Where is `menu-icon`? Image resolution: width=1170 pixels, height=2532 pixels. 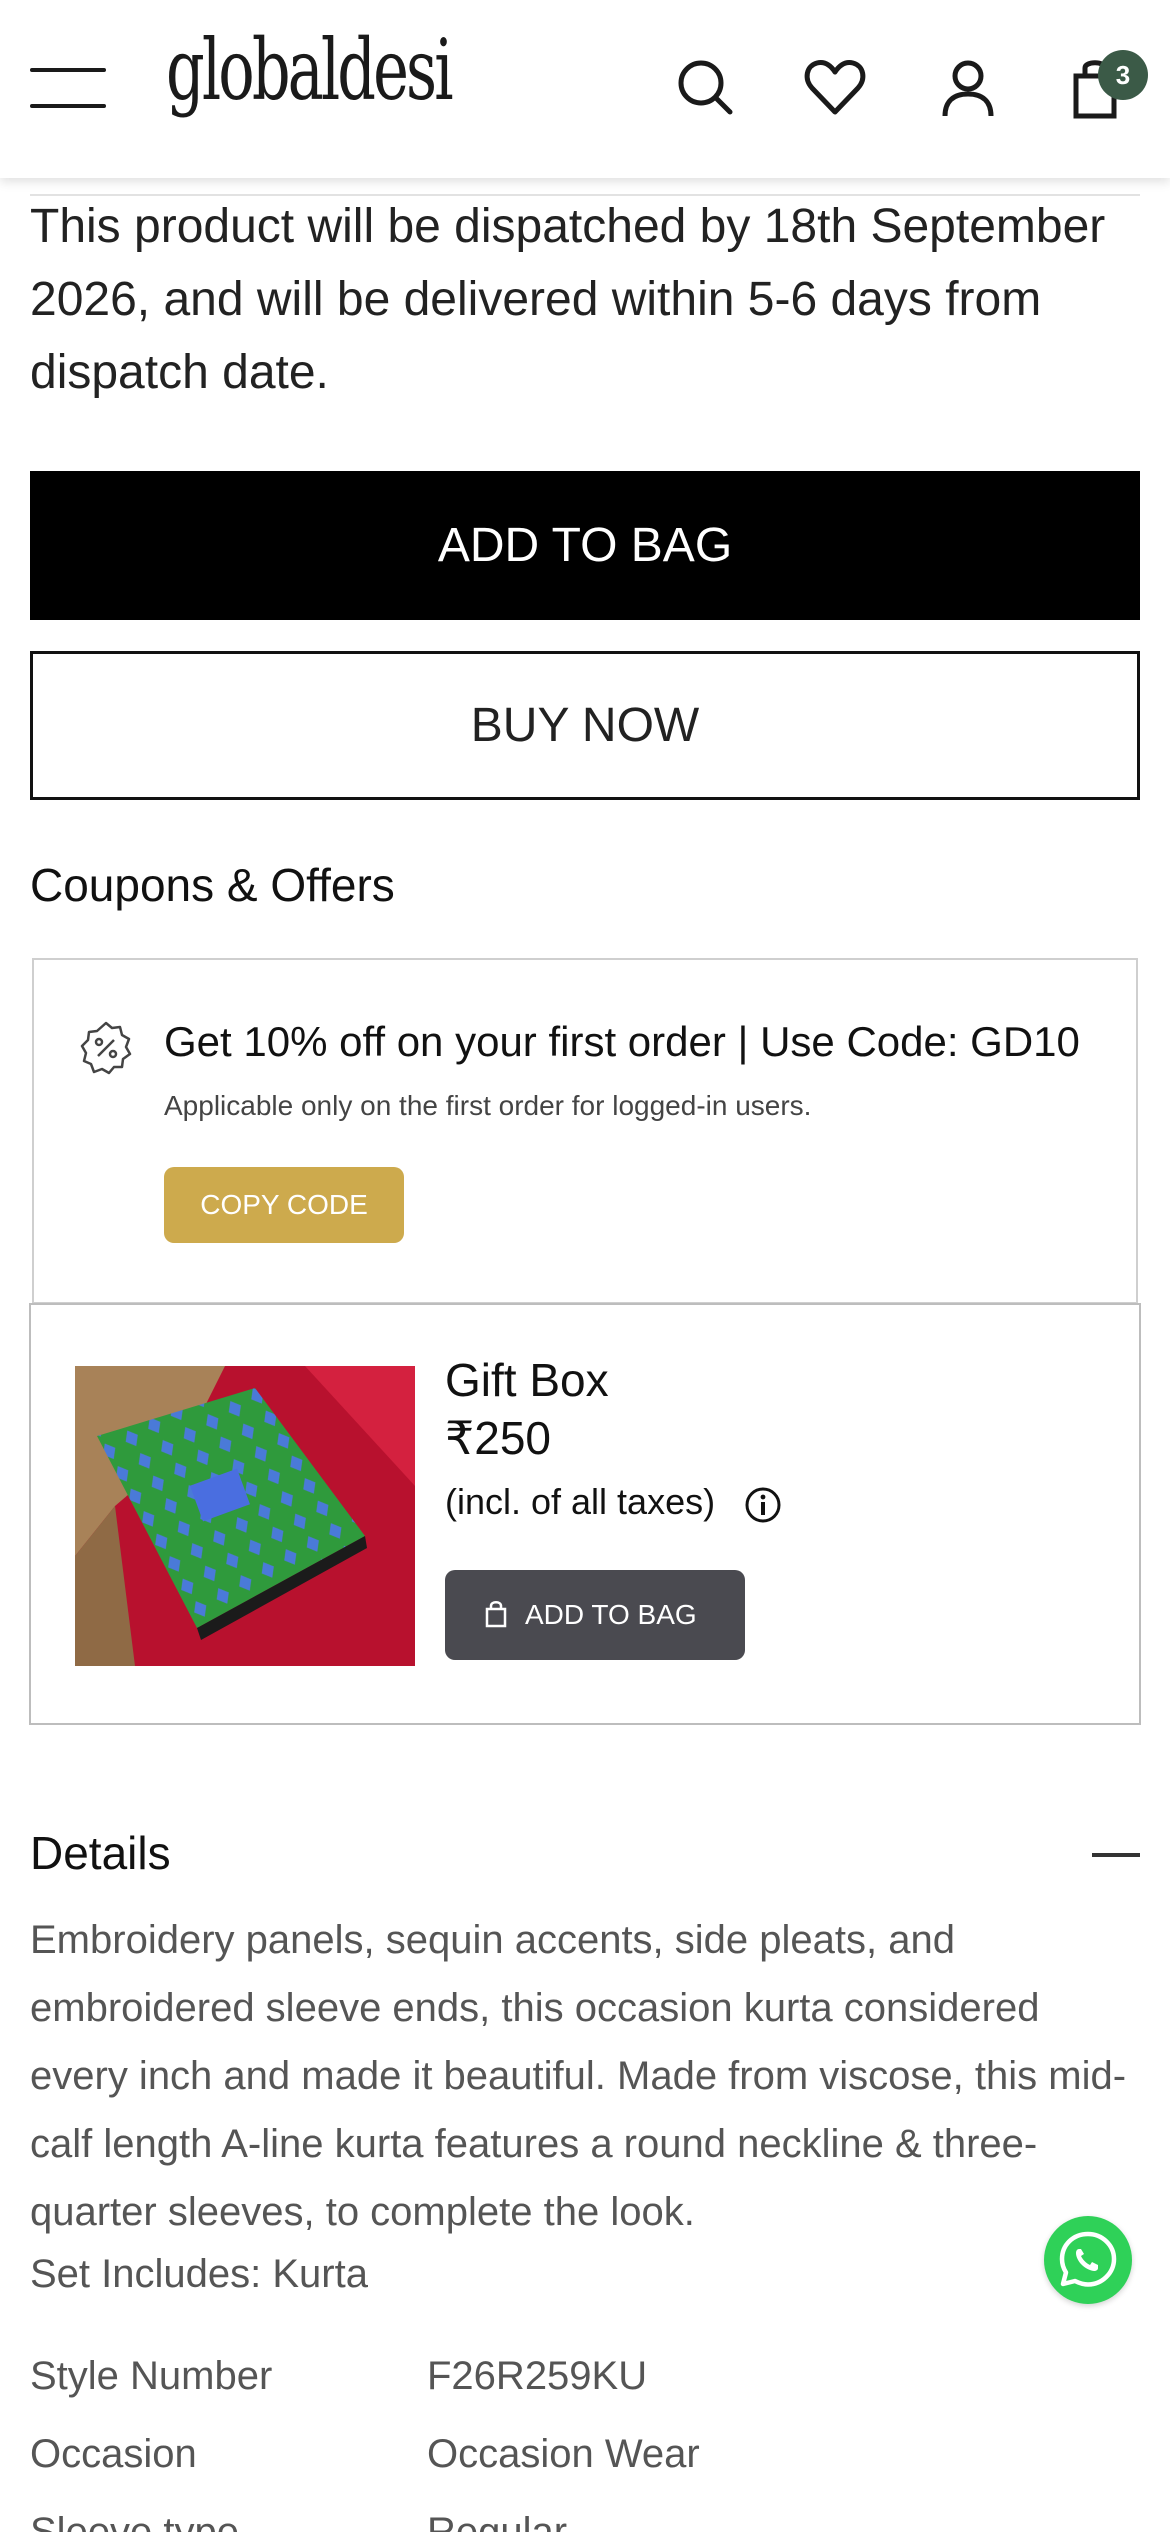
menu-icon is located at coordinates (68, 88).